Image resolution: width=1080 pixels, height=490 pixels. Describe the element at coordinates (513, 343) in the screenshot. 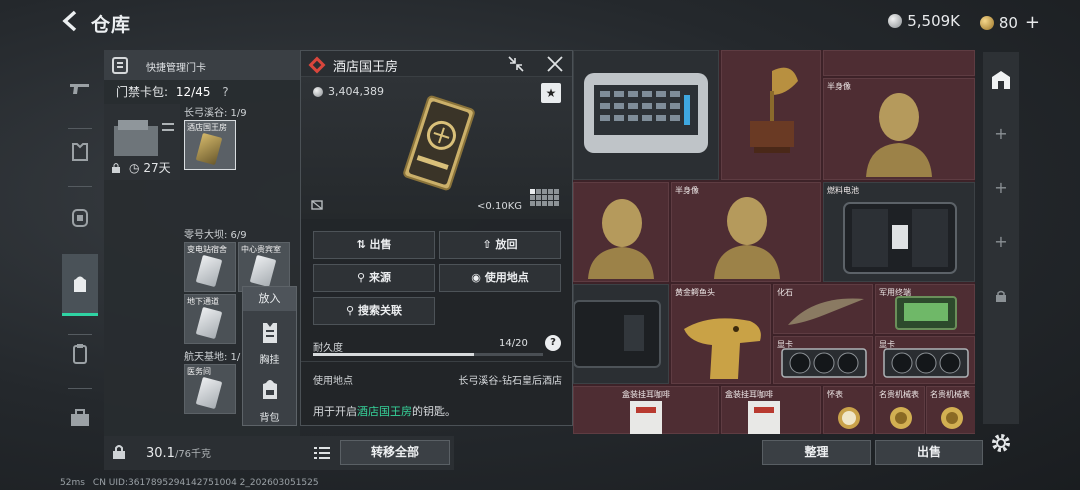

I see `durability-value: 14/20` at that location.